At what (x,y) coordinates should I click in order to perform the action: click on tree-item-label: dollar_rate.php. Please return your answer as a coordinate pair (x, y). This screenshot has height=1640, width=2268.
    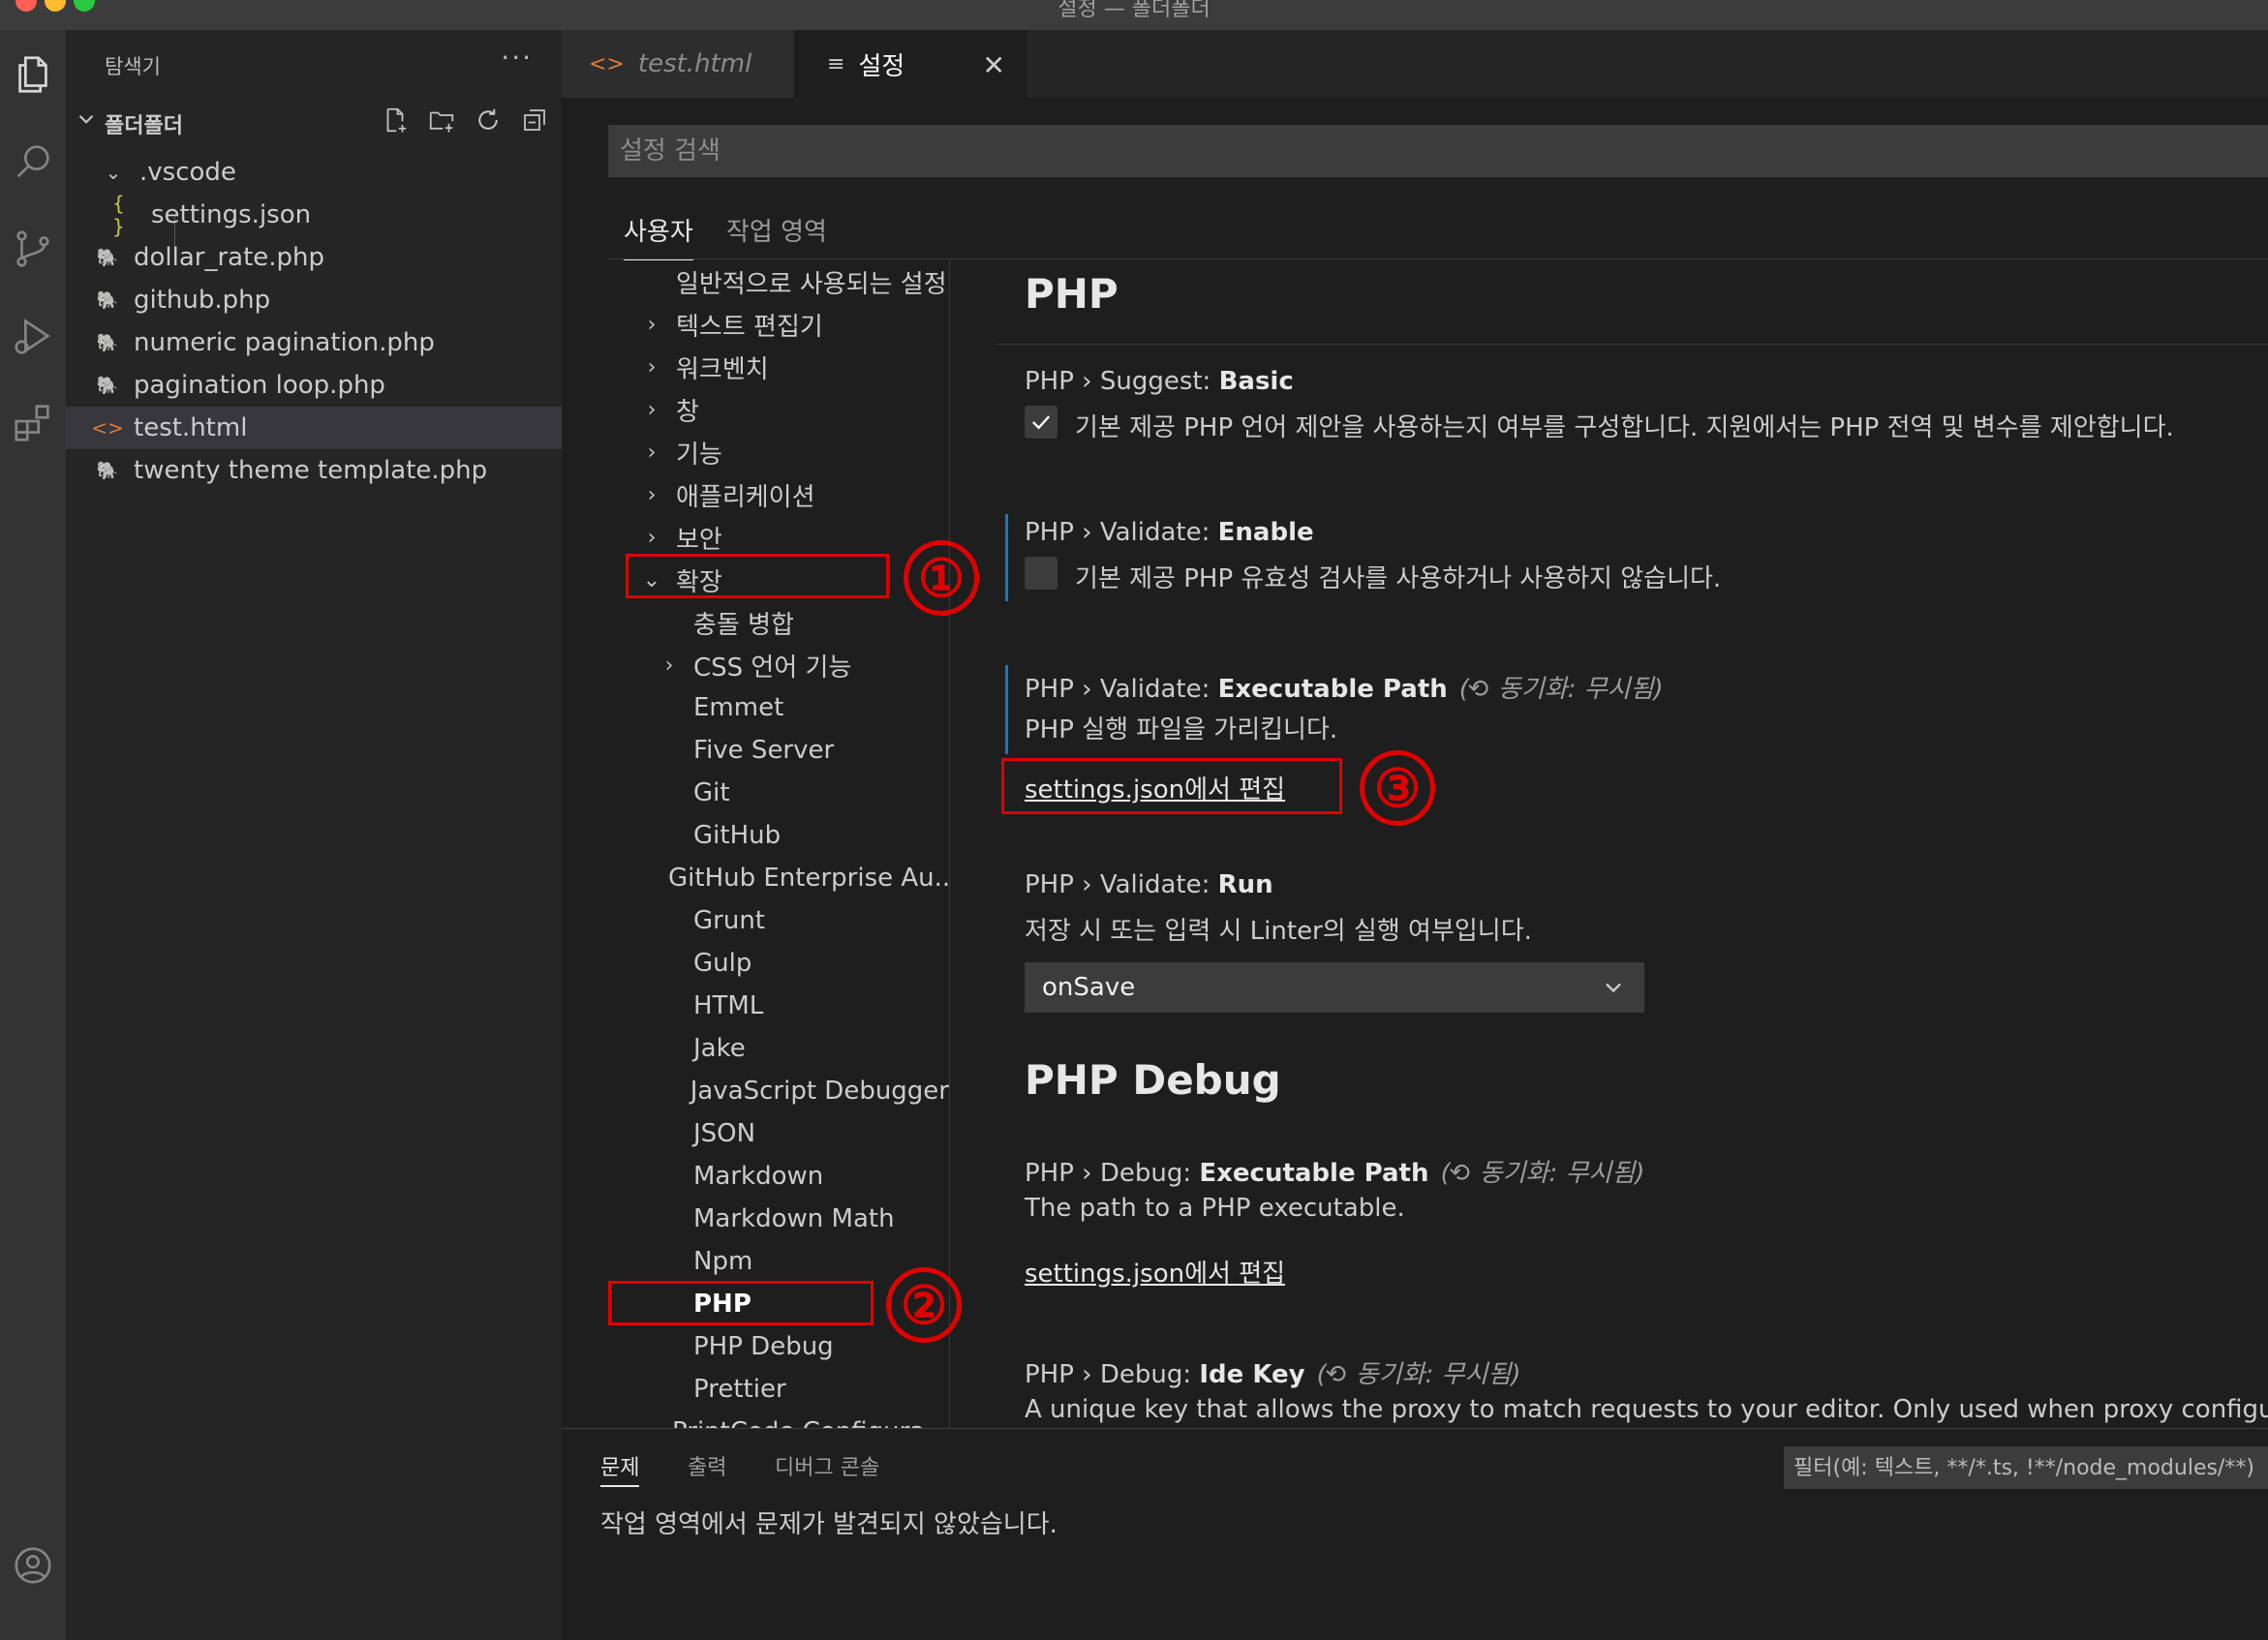
    Looking at the image, I should click on (230, 257).